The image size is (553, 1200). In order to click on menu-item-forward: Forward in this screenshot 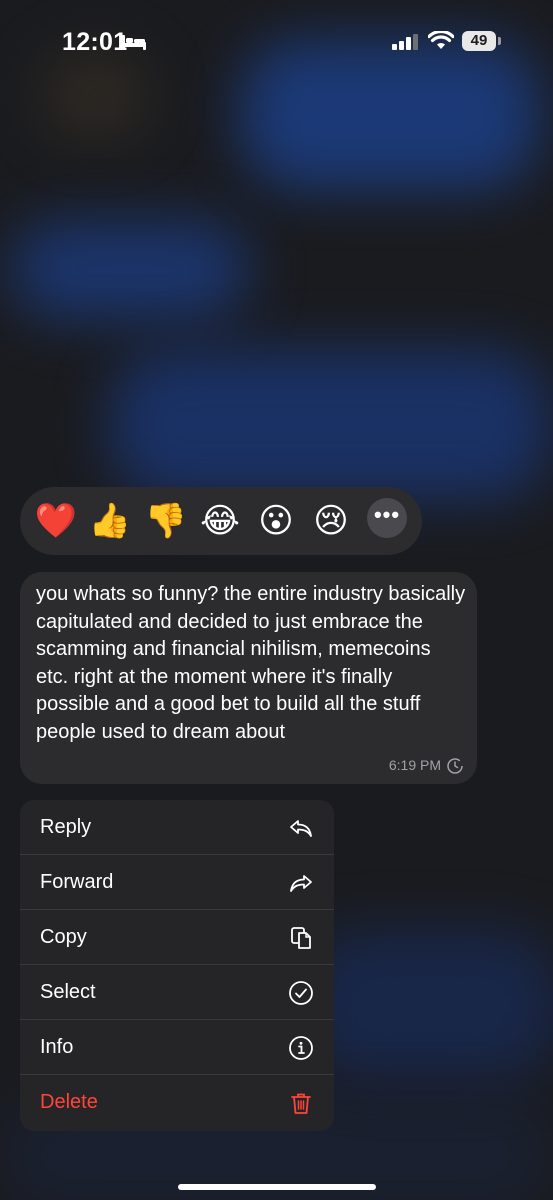, I will do `click(177, 882)`.